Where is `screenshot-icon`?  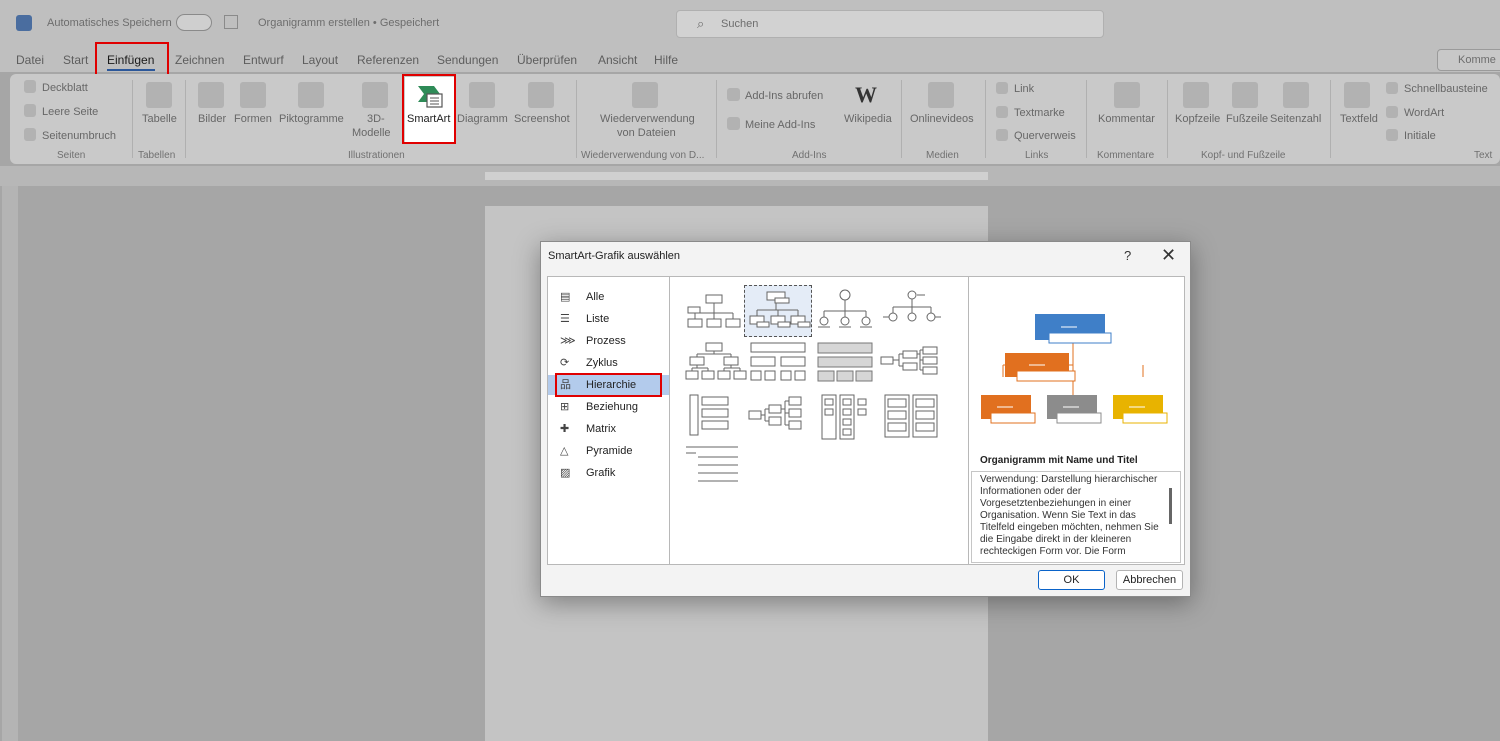 screenshot-icon is located at coordinates (541, 95).